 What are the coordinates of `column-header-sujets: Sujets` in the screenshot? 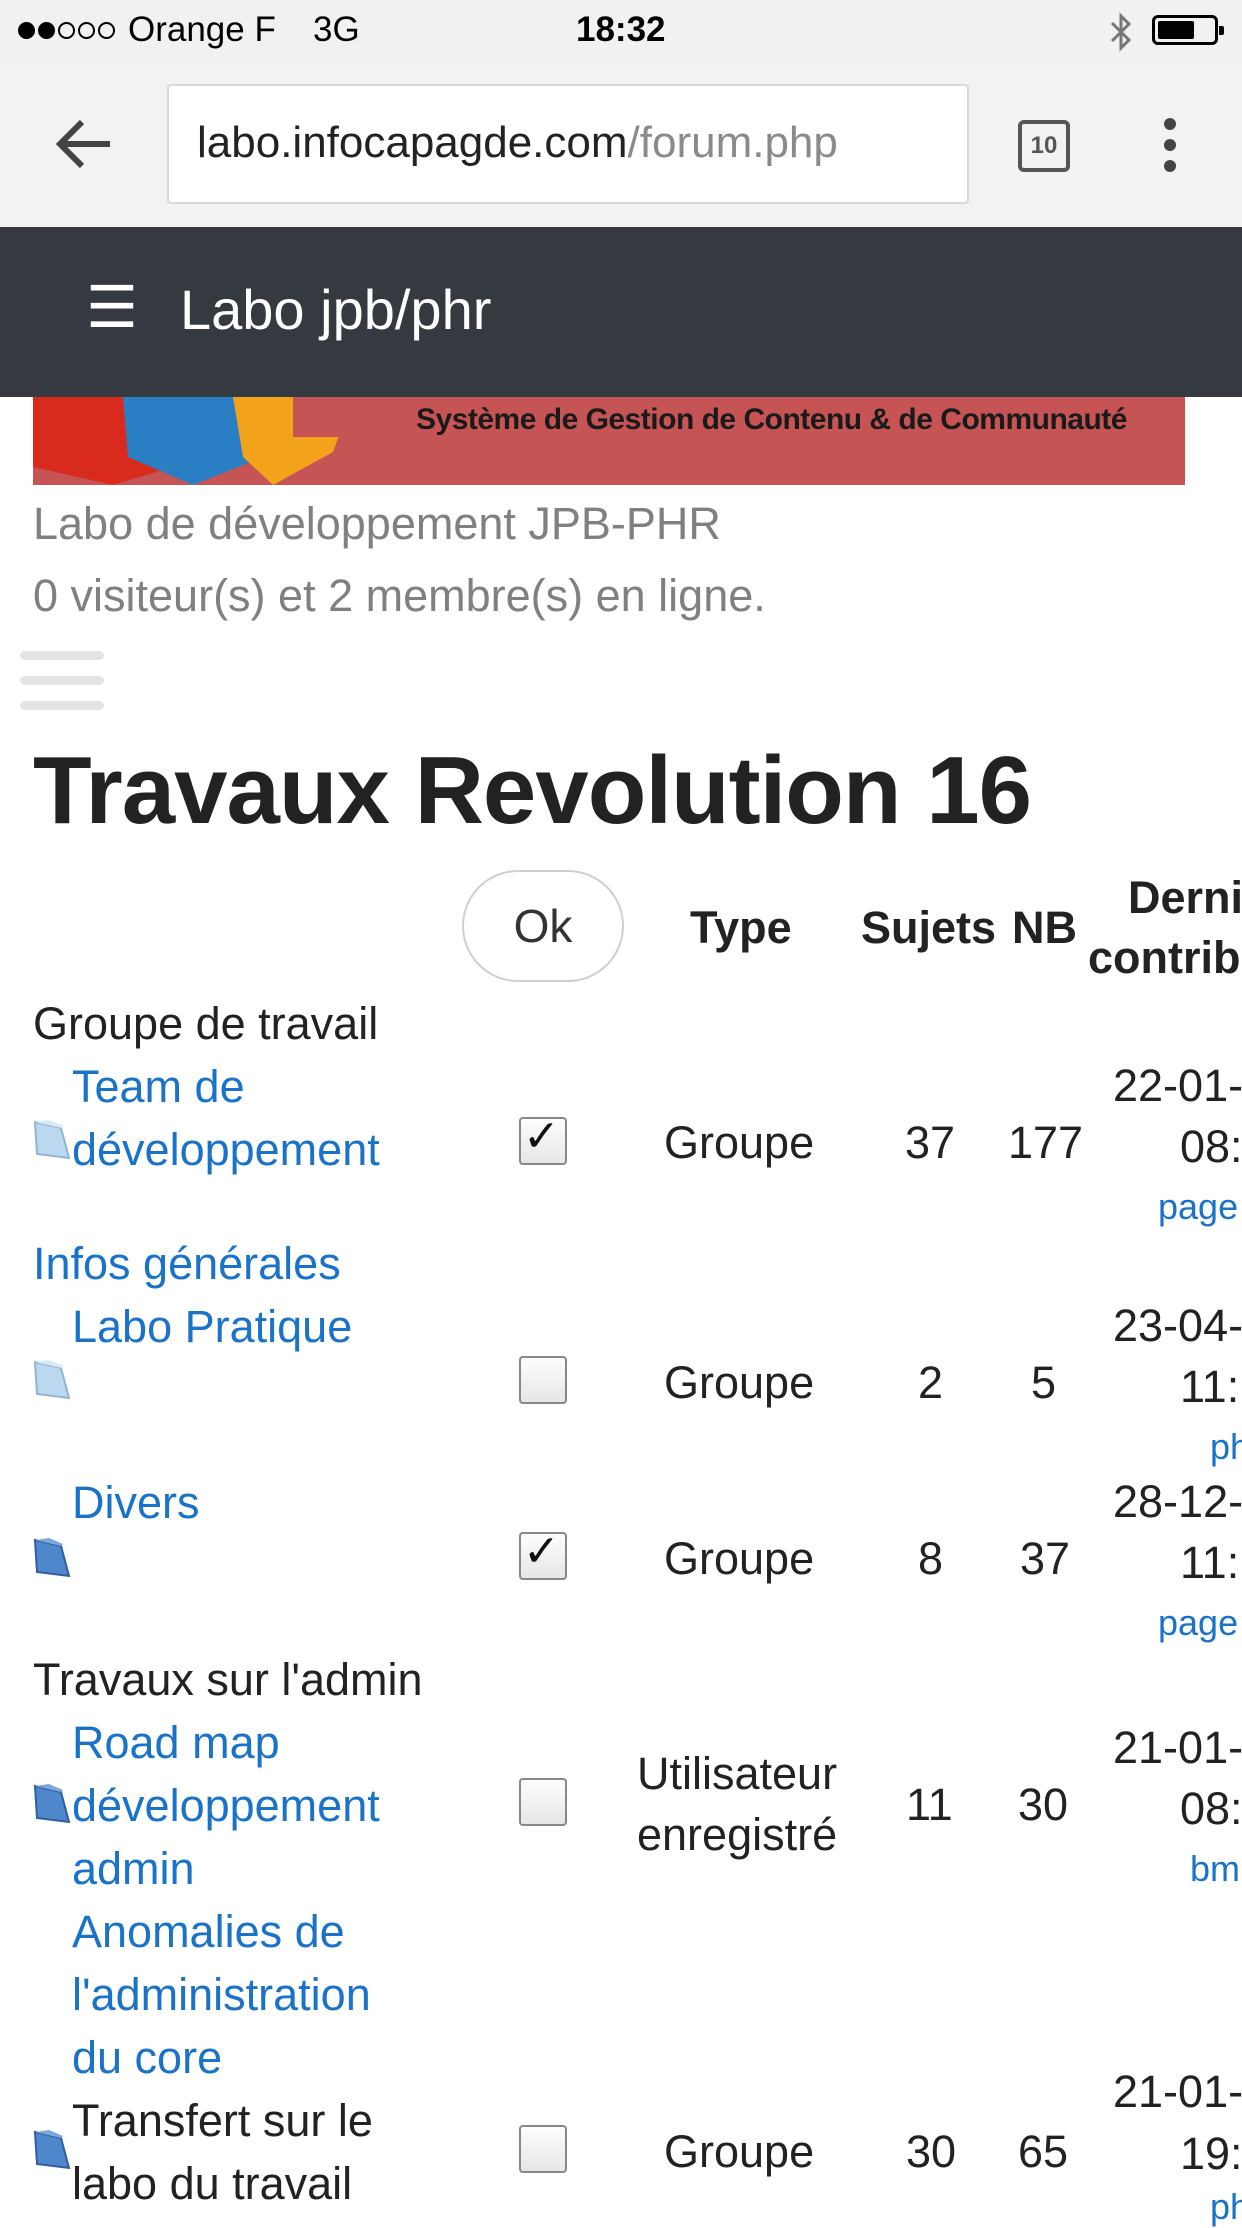 It's located at (929, 927).